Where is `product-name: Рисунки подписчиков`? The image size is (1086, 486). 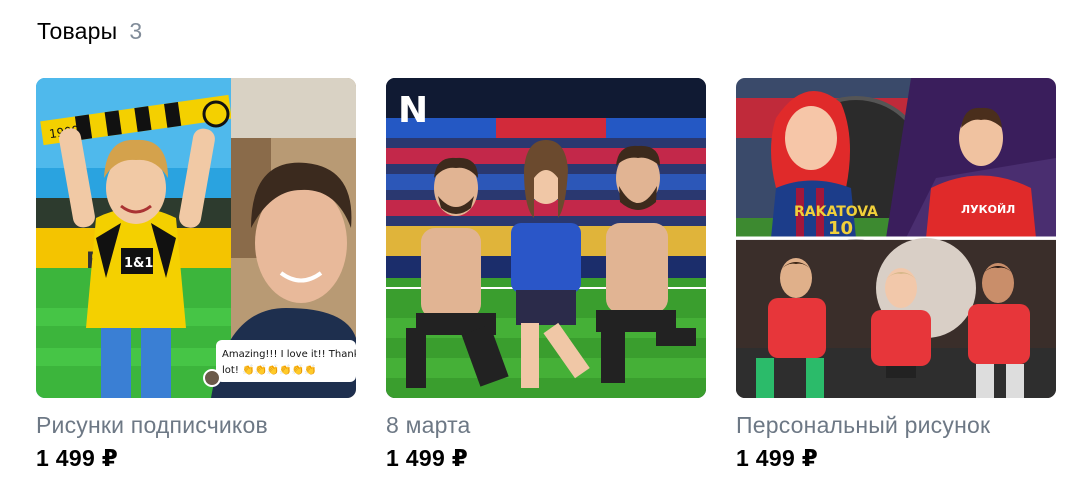
product-name: Рисунки подписчиков is located at coordinates (196, 425).